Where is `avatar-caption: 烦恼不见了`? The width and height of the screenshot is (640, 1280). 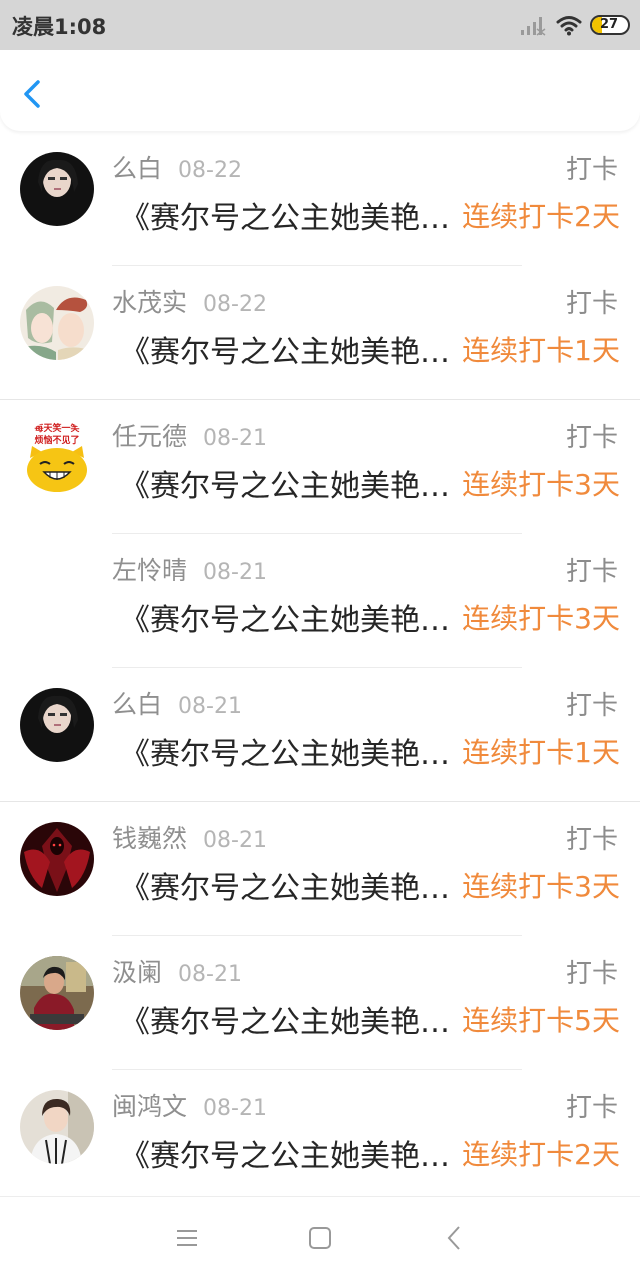 avatar-caption: 烦恼不见了 is located at coordinates (56, 440).